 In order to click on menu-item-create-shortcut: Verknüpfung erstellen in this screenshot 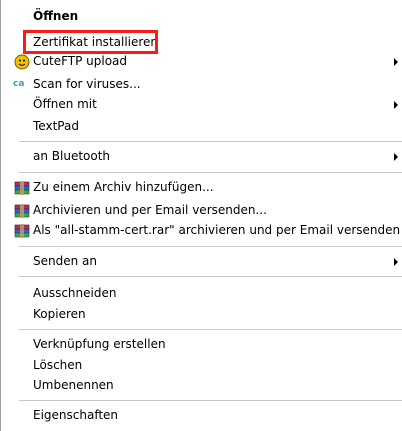, I will do `click(201, 344)`.